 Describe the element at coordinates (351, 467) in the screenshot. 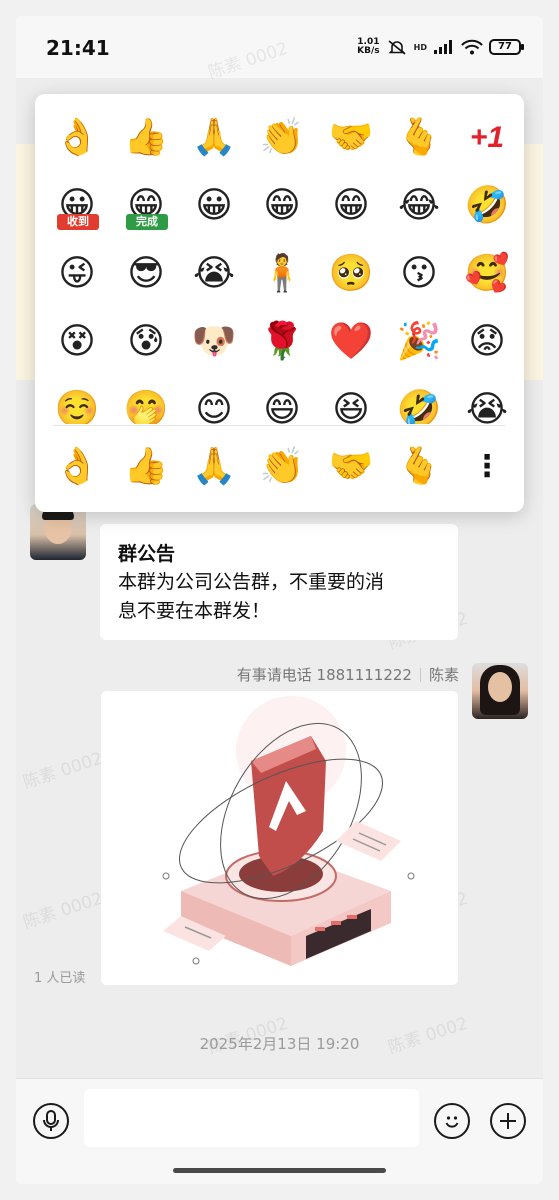

I see `recent-handshake-emoji: 🤝` at that location.